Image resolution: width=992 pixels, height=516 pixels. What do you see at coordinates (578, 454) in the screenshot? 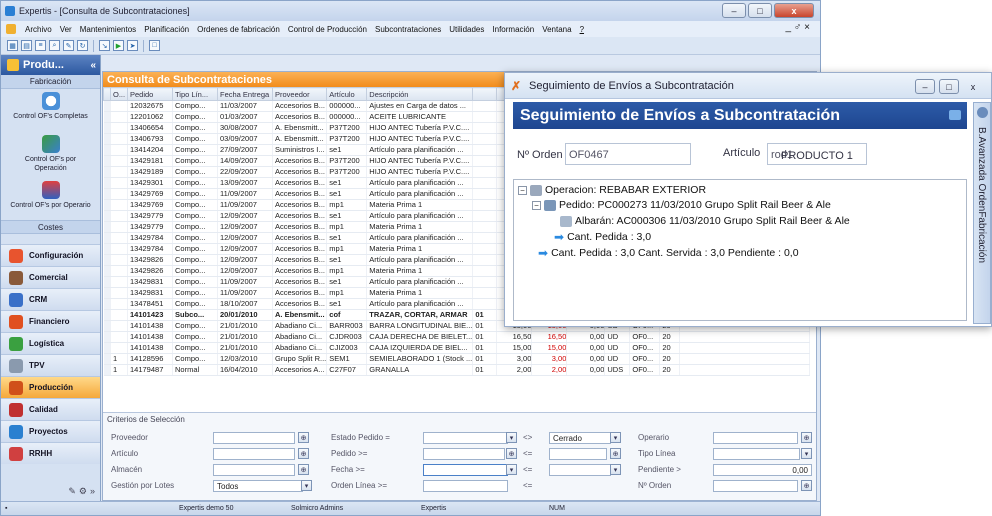
I see `pedido-to-input` at bounding box center [578, 454].